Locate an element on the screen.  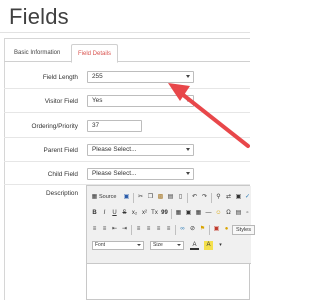
anchor-icon: ⚑ is located at coordinates (202, 229).